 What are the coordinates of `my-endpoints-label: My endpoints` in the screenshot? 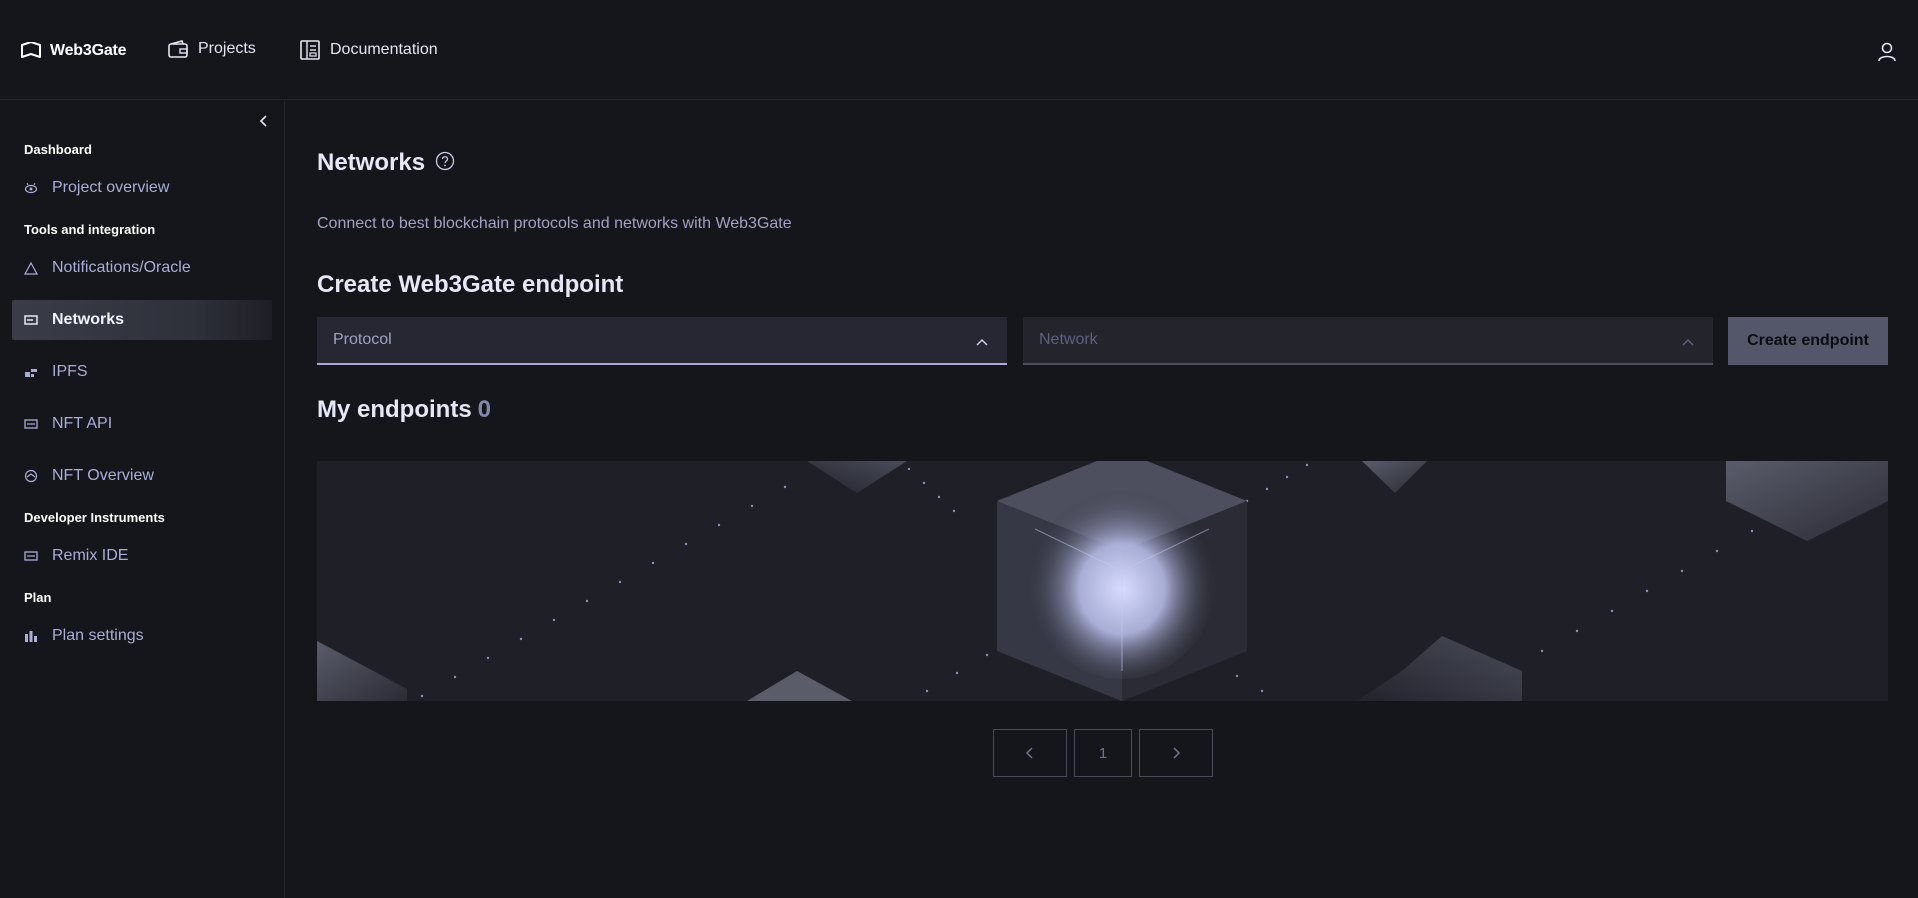 It's located at (394, 409).